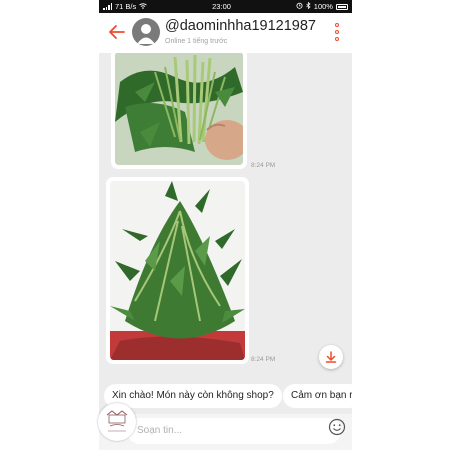 The height and width of the screenshot is (450, 450). Describe the element at coordinates (240, 26) in the screenshot. I see `chat-username: @daominhha19121987` at that location.